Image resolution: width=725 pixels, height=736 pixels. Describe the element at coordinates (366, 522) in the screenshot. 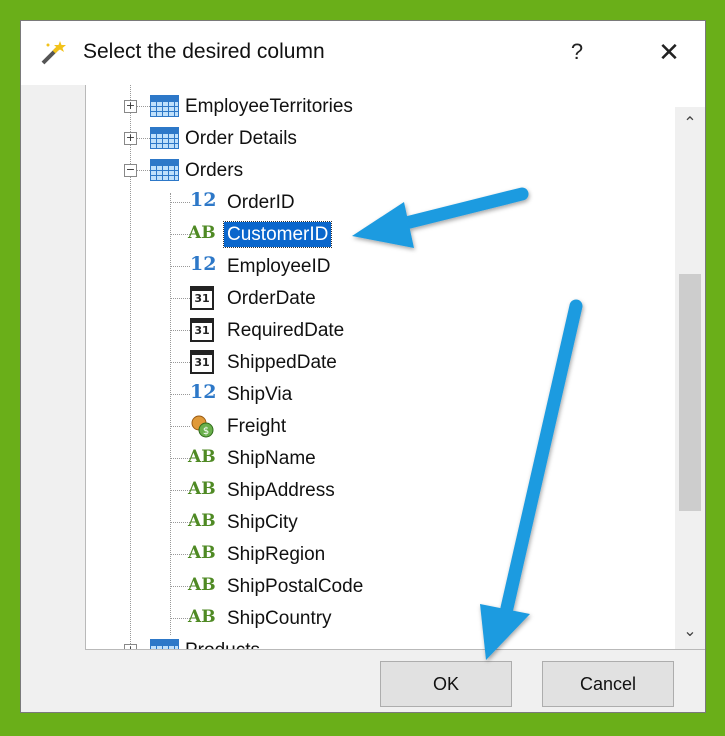

I see `column-item-shipcity: AB ShipCity` at that location.